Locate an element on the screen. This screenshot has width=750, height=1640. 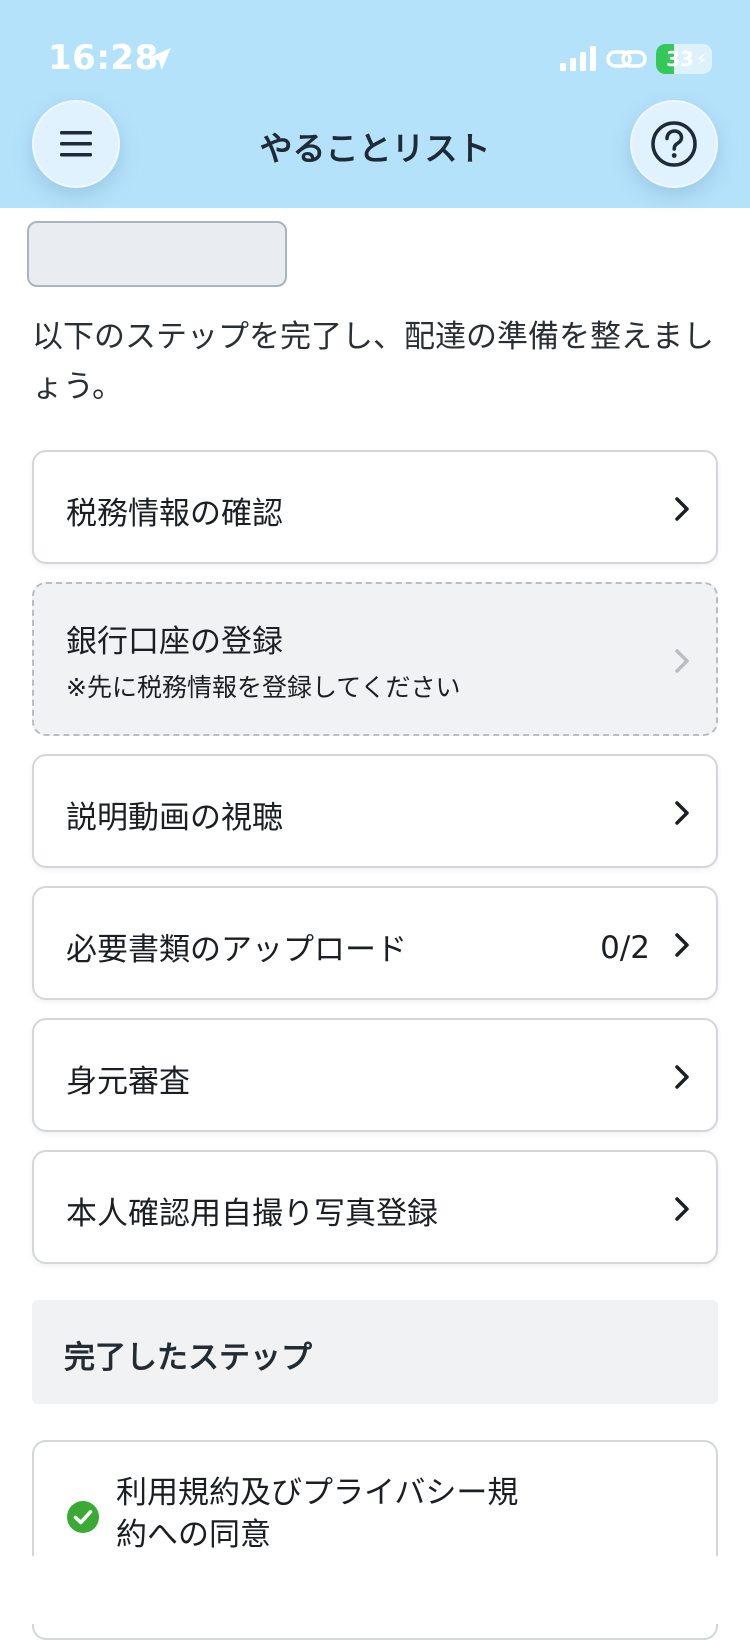
step-tax-info: 税務情報の確認 is located at coordinates (375, 507).